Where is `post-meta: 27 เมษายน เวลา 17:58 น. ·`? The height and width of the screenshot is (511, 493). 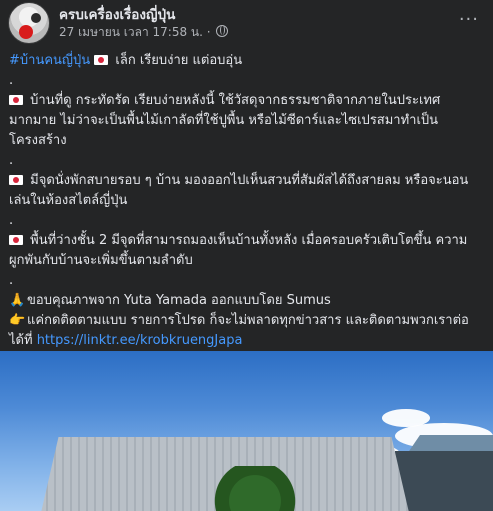 post-meta: 27 เมษายน เวลา 17:58 น. · is located at coordinates (144, 32).